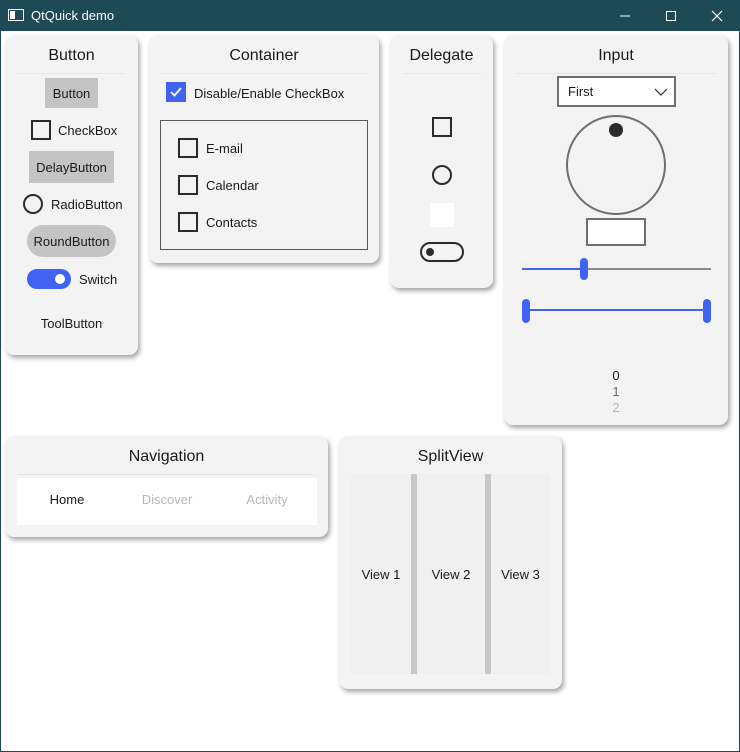  Describe the element at coordinates (67, 499) in the screenshot. I see `tab-home: Home` at that location.